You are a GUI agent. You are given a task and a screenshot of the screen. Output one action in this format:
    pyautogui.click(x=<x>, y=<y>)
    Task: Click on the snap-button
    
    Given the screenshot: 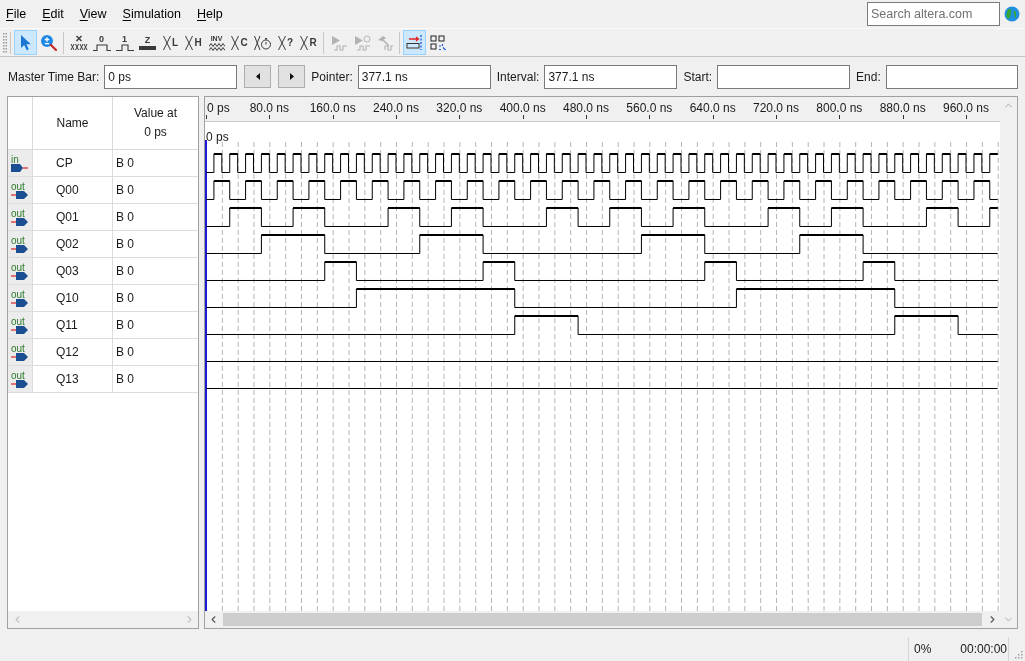 What is the action you would take?
    pyautogui.click(x=414, y=42)
    